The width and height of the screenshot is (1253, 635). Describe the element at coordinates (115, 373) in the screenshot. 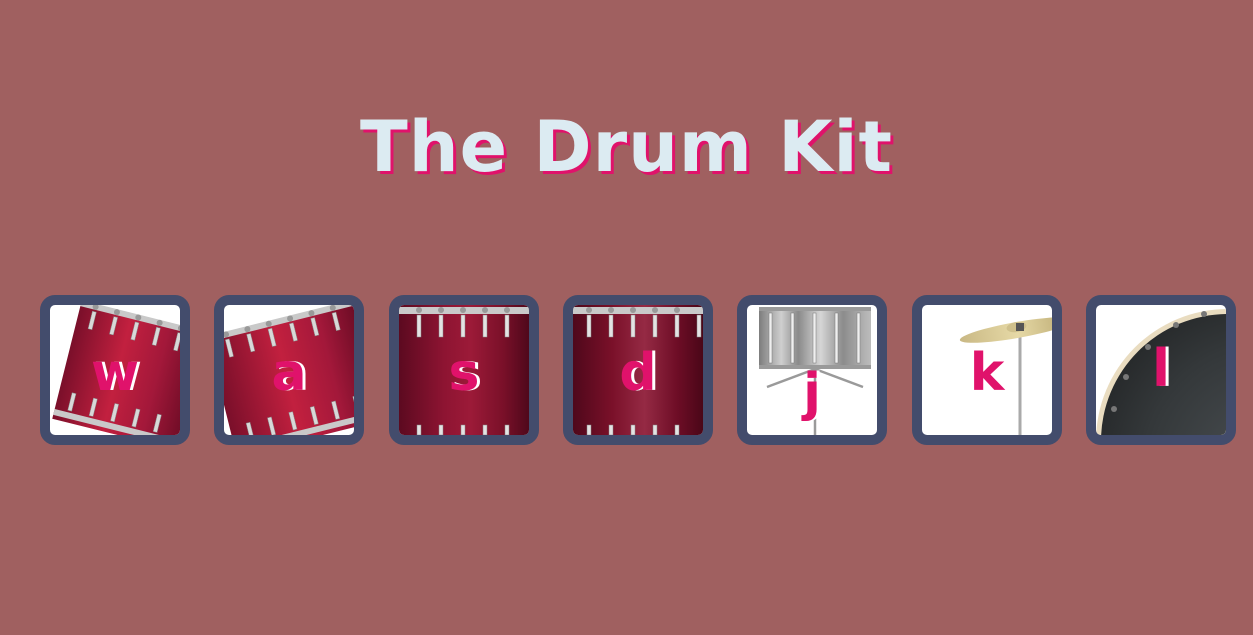

I see `drum-key-label: w` at that location.